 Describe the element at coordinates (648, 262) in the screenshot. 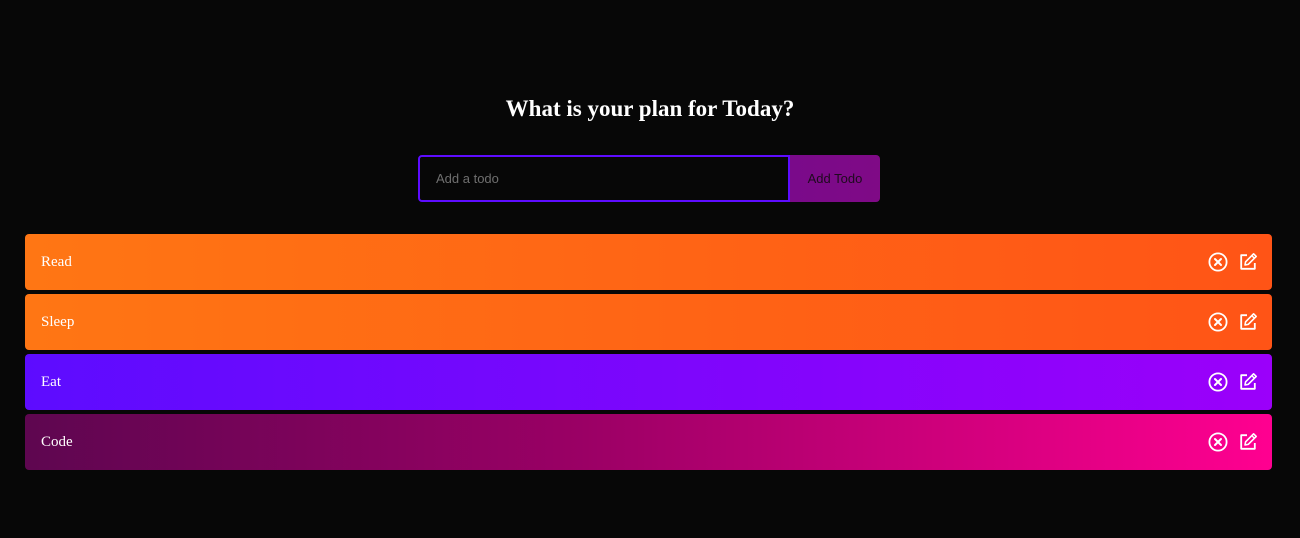

I see `todo-row: Read` at that location.